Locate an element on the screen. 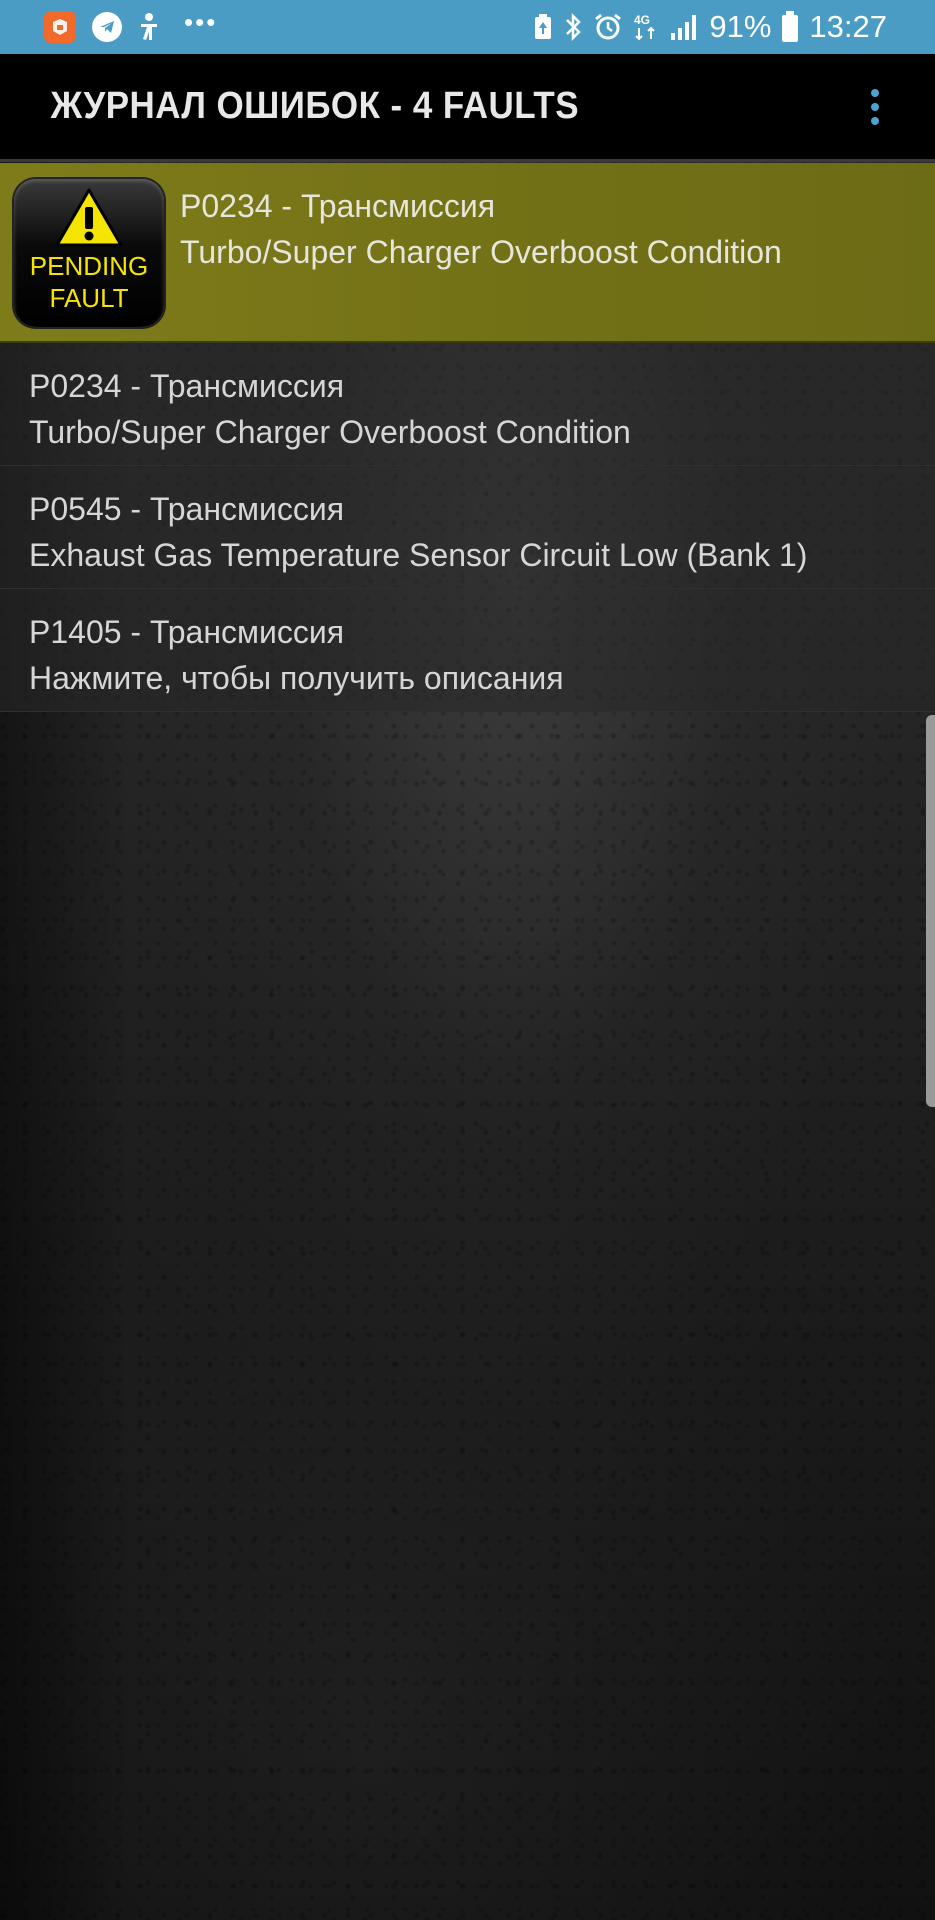 The image size is (935, 1920). pending-fault-badge: PENDING FAULT is located at coordinates (89, 253).